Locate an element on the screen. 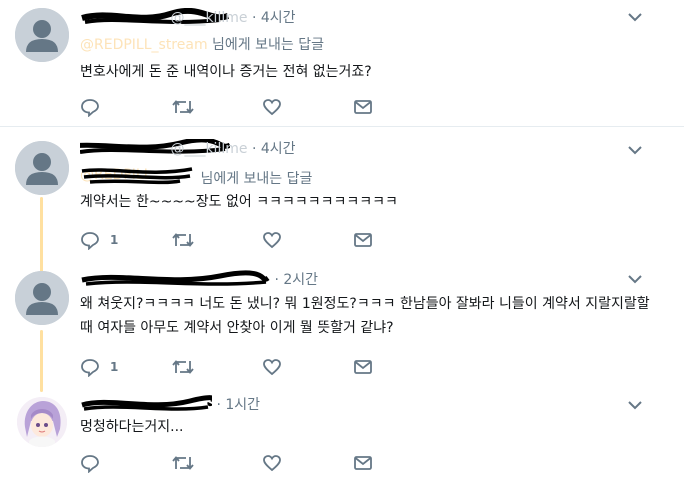 The width and height of the screenshot is (684, 477). reply-context: @REDPILL_stream 님에게 보내는 답글 is located at coordinates (202, 44).